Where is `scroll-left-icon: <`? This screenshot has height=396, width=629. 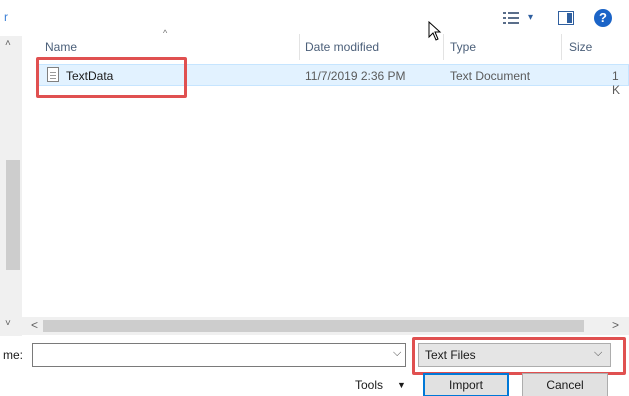
scroll-left-icon: < is located at coordinates (34, 325).